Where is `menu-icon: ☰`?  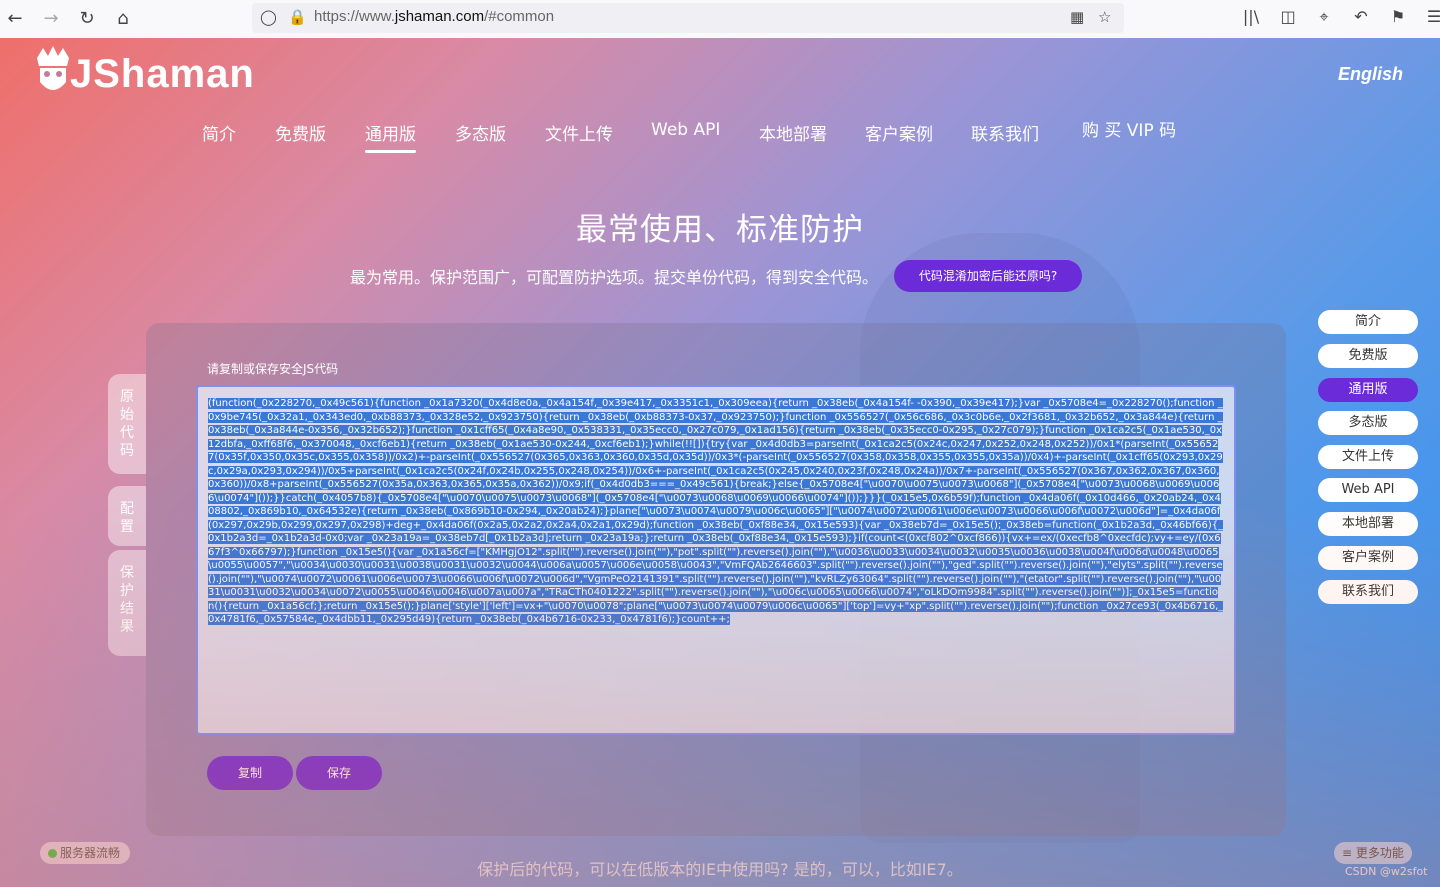 menu-icon: ☰ is located at coordinates (1431, 16).